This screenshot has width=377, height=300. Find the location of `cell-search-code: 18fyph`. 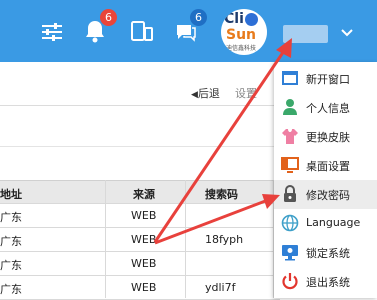

cell-search-code: 18fyph is located at coordinates (224, 239).